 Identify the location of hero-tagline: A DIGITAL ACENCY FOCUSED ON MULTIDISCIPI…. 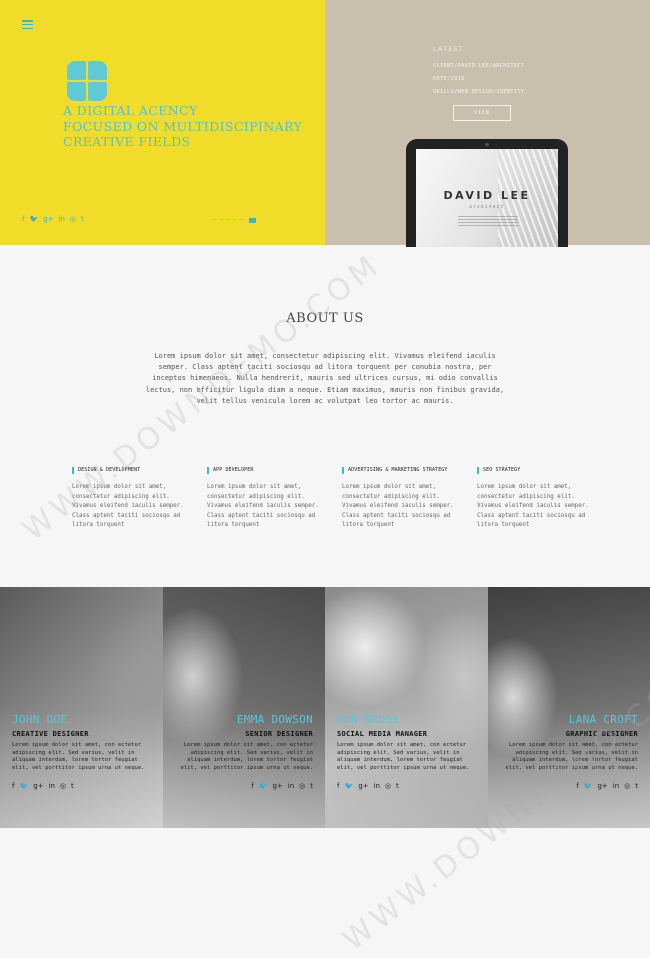
(182, 126).